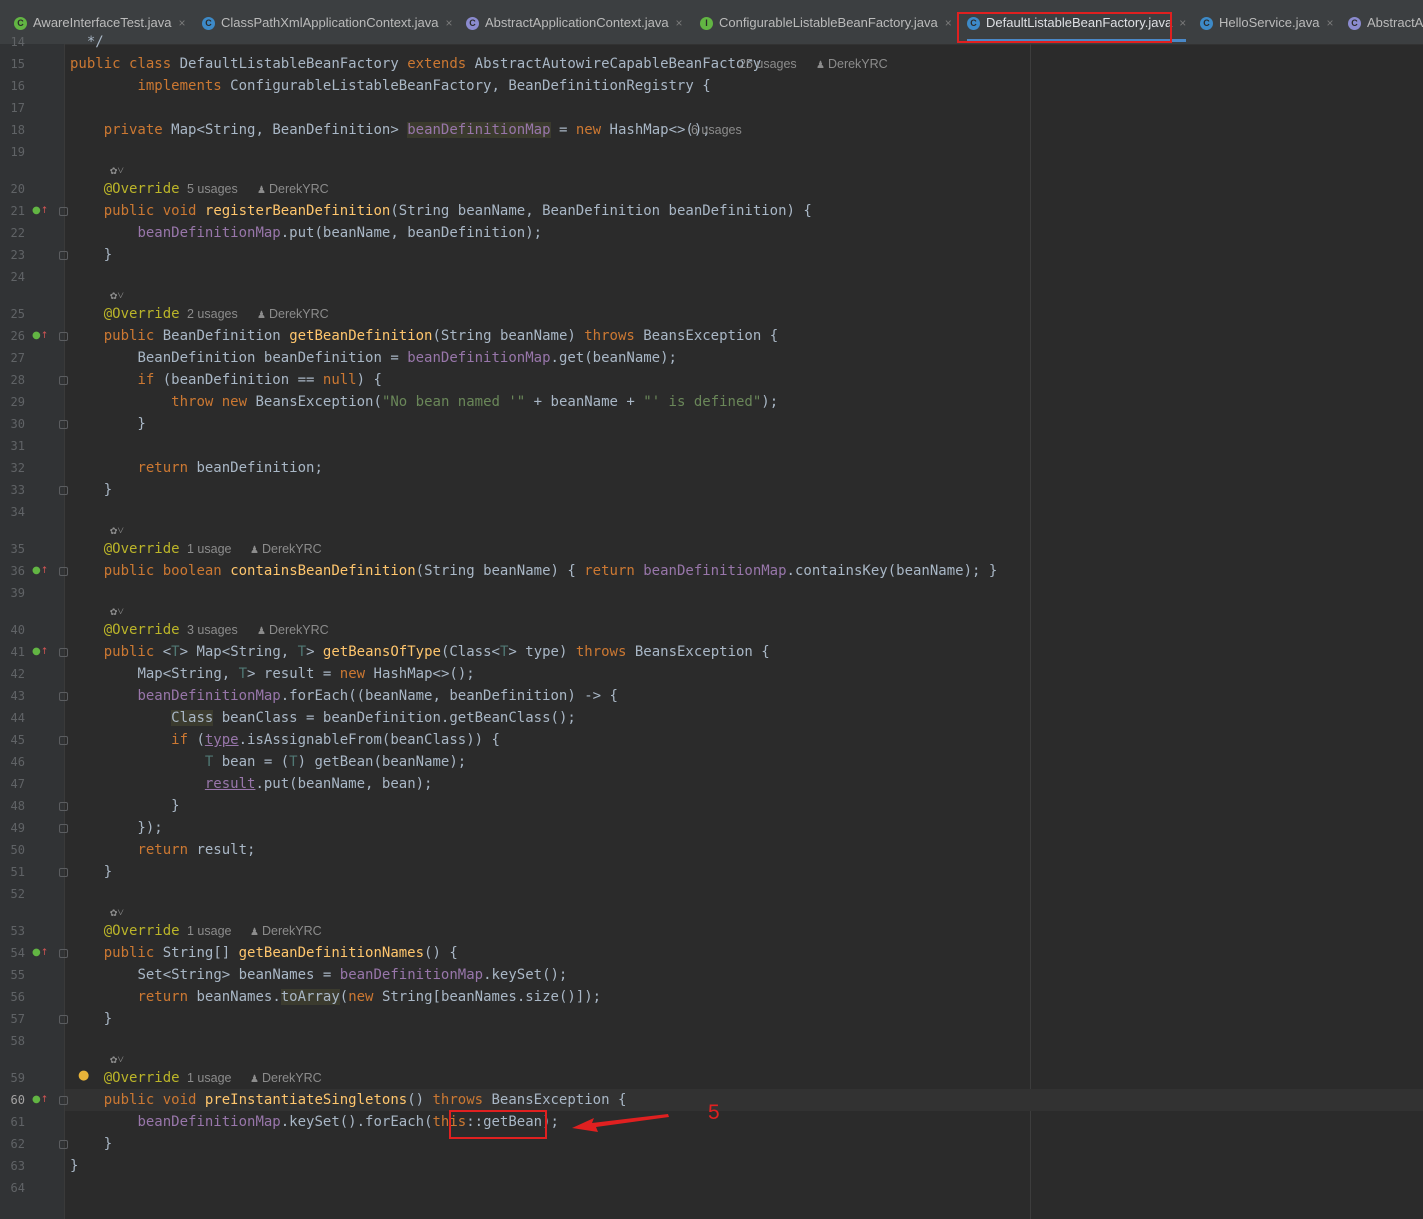  I want to click on code-line: 35 @Override 1 usage ♟ DerekYRC, so click(711, 549).